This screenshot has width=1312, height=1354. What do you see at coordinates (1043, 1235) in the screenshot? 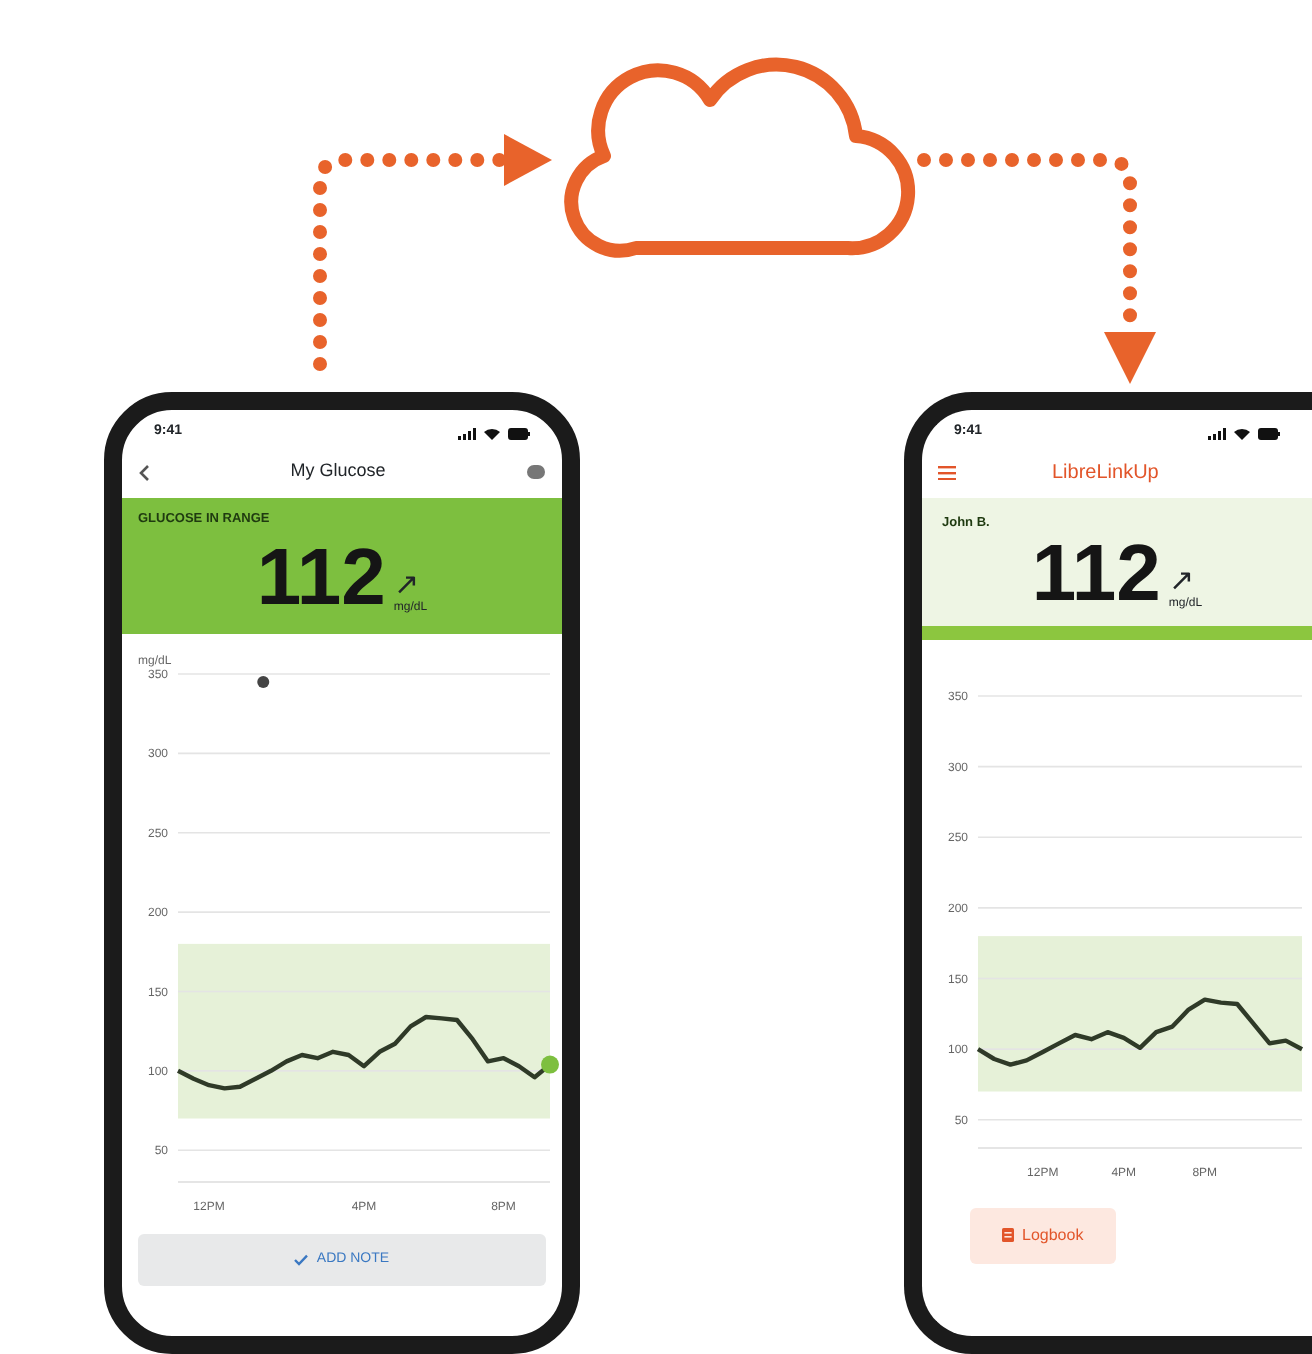
I see `logbook-button: Logbook` at bounding box center [1043, 1235].